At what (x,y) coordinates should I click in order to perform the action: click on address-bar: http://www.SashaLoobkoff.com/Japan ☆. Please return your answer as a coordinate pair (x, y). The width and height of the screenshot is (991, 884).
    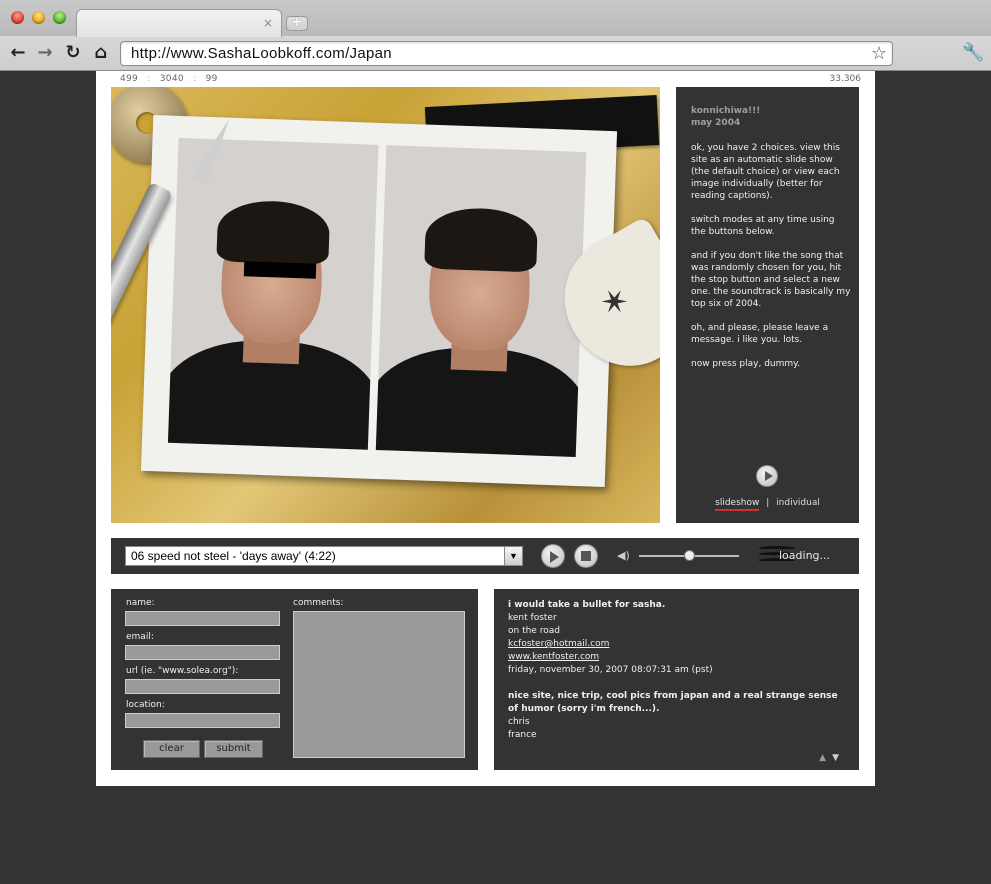
    Looking at the image, I should click on (506, 53).